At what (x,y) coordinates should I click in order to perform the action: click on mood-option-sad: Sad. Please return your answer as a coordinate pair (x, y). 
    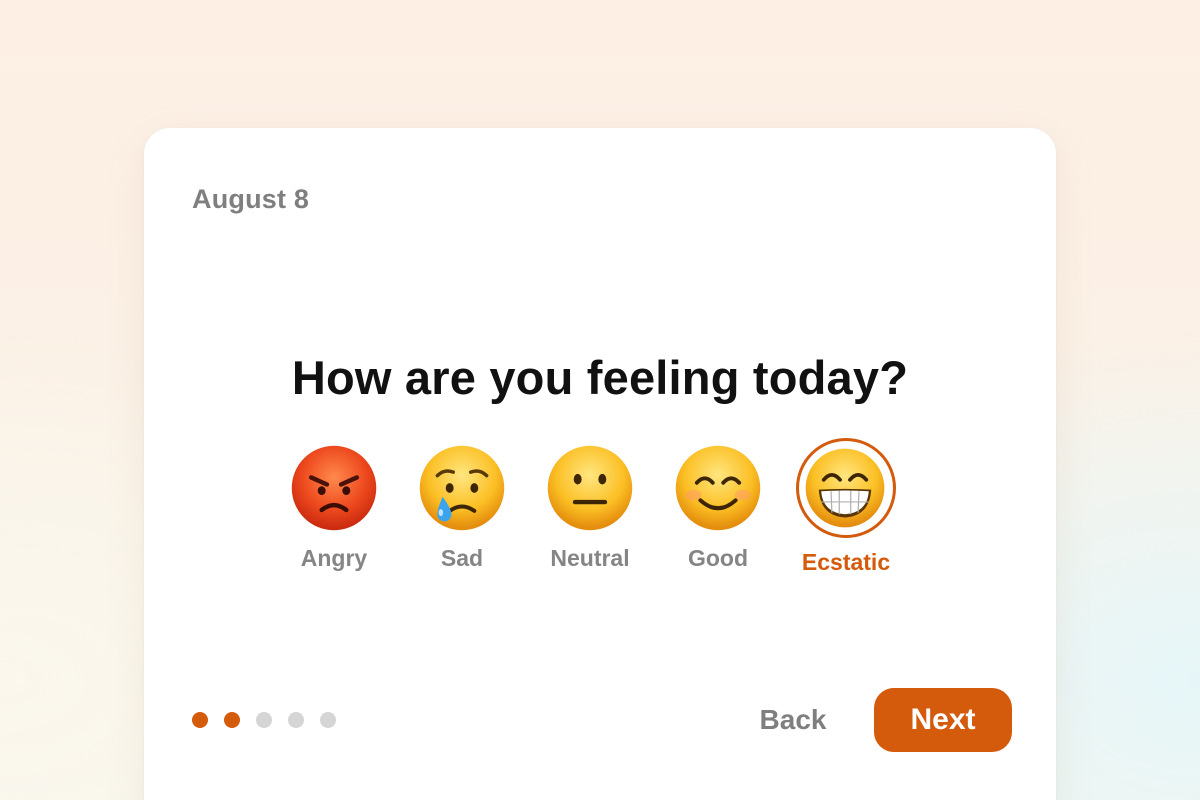
    Looking at the image, I should click on (462, 513).